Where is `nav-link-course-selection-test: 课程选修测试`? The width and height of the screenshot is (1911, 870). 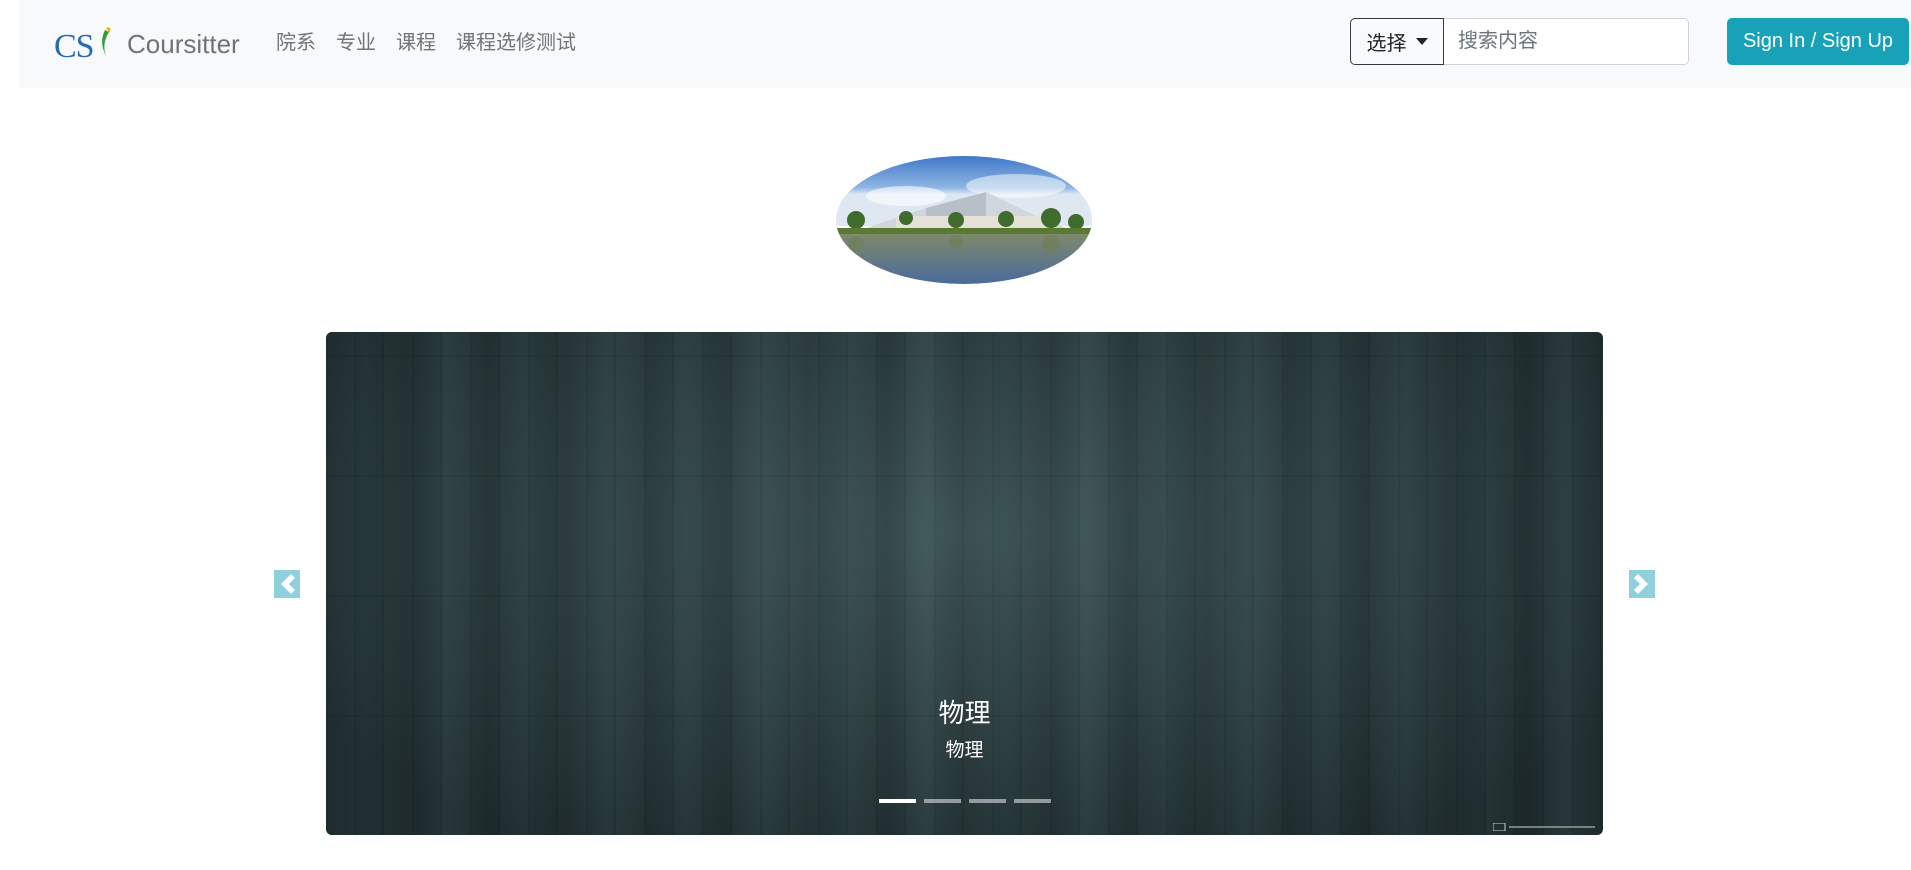
nav-link-course-selection-test: 课程选修测试 is located at coordinates (516, 43).